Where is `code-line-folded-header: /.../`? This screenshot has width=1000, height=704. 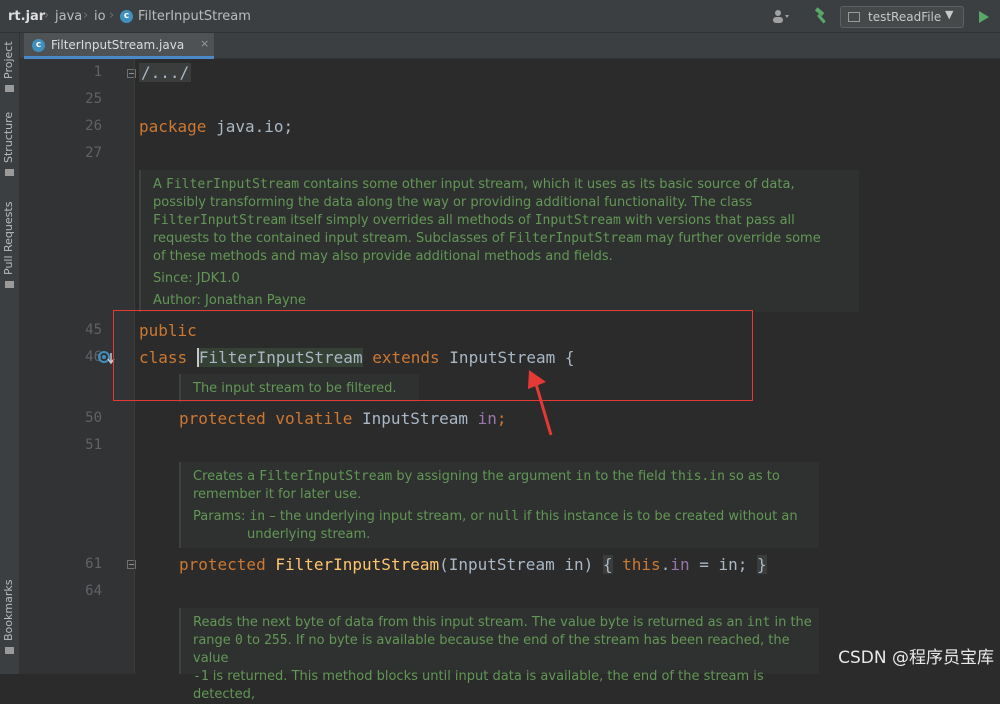
code-line-folded-header: /.../ is located at coordinates (165, 73).